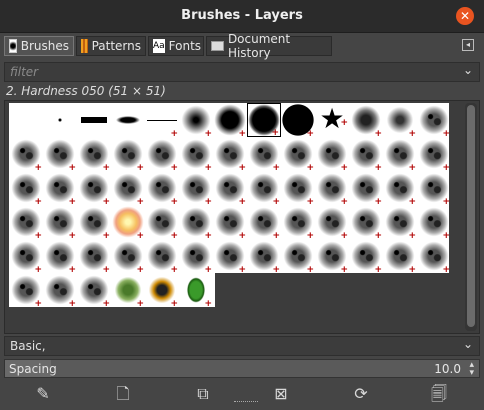  I want to click on tab-menu-icon: ◂, so click(468, 45).